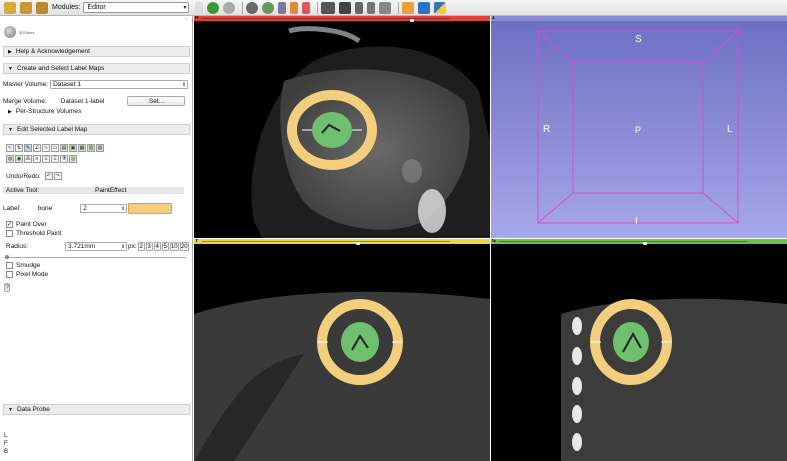 This screenshot has height=461, width=787. Describe the element at coordinates (82, 101) in the screenshot. I see `merge-volume-value: Dataset 1-label` at that location.